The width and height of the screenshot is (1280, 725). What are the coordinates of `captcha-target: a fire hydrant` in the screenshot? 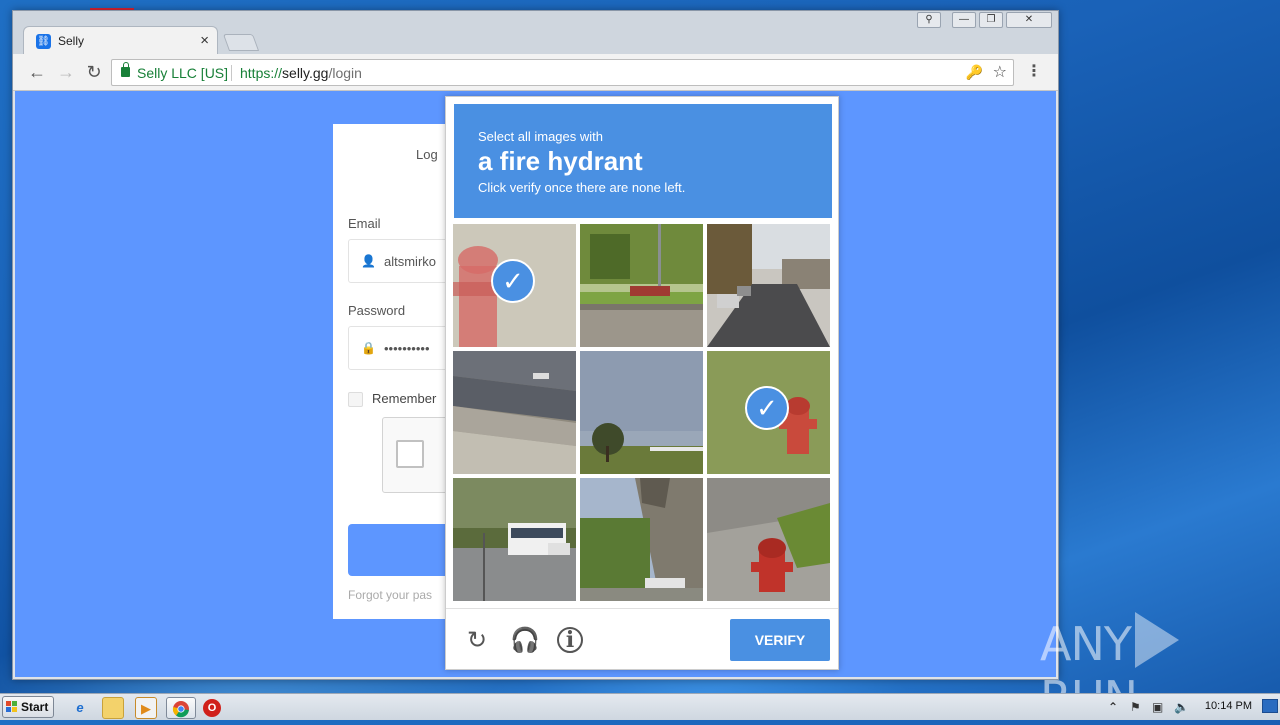 It's located at (560, 161).